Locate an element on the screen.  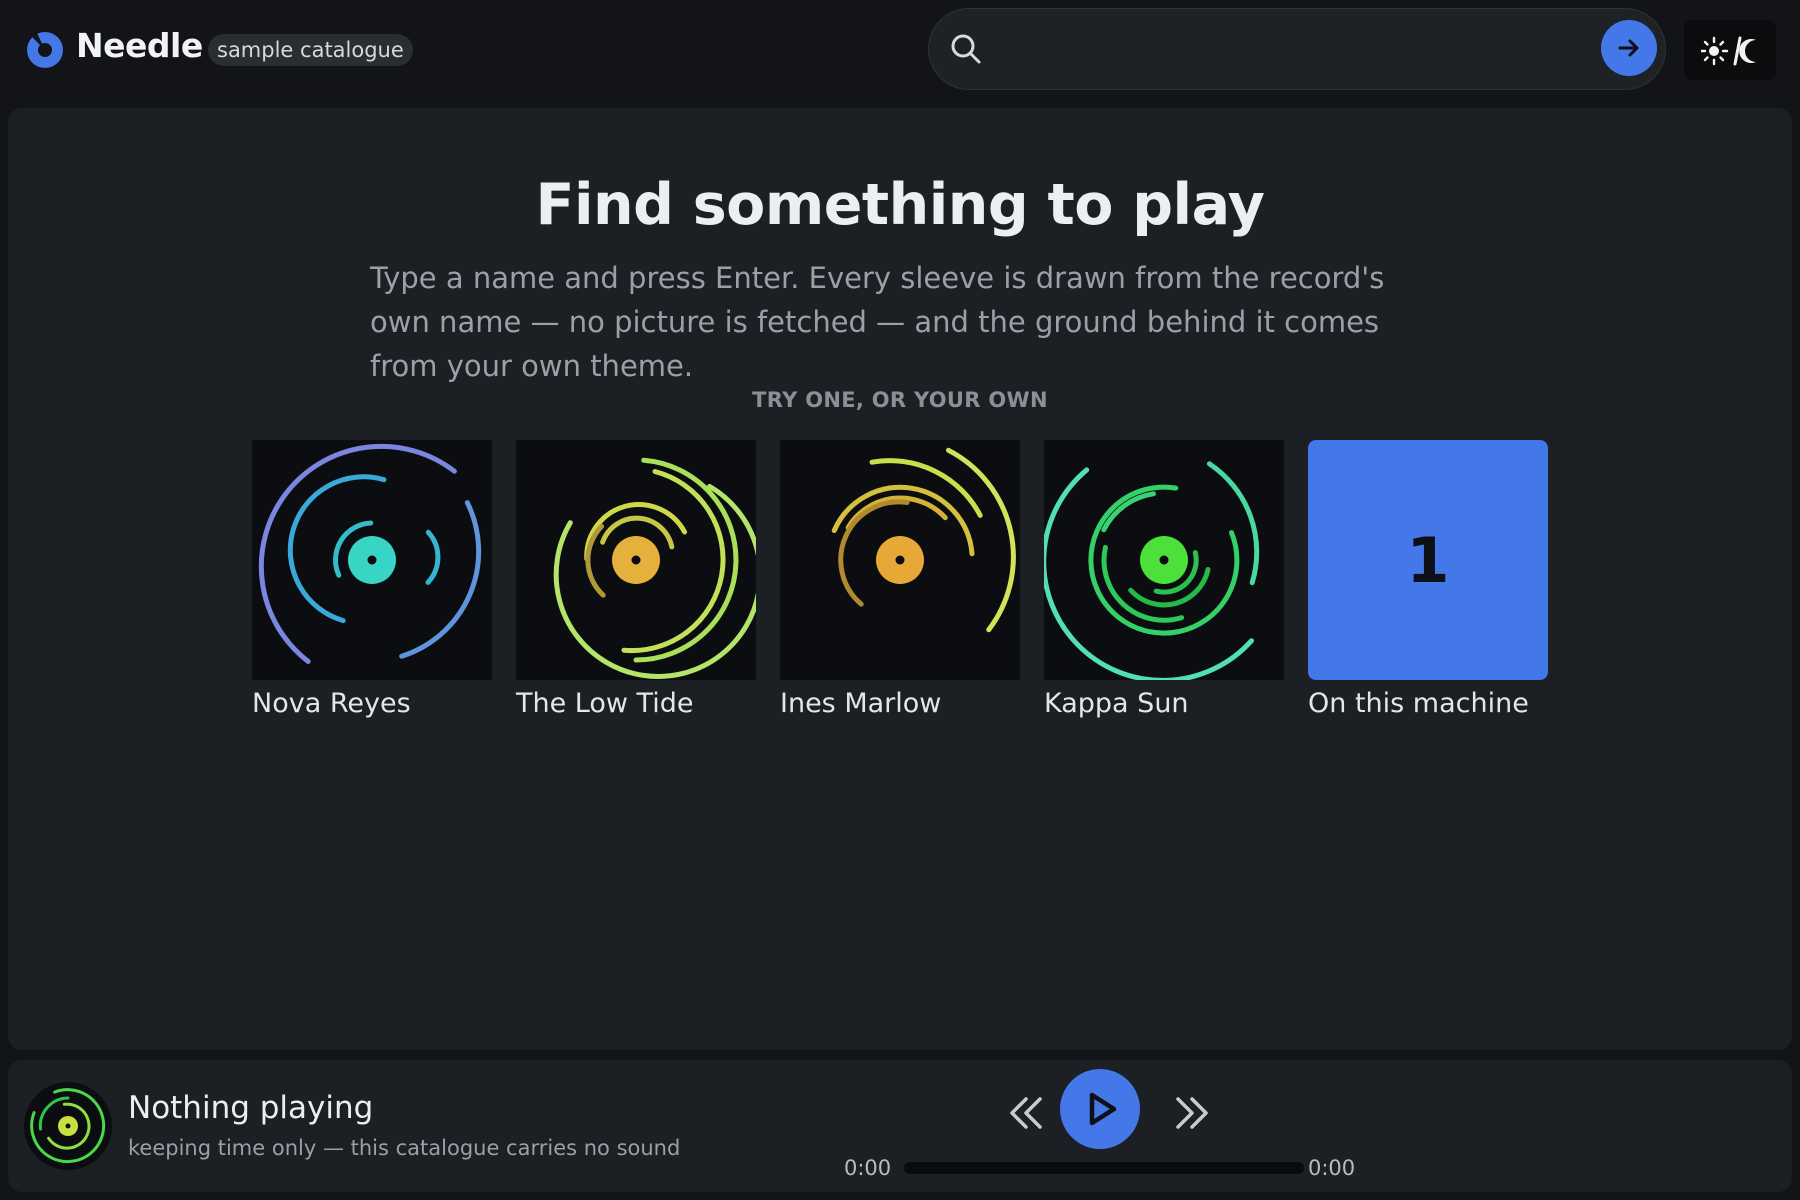
sleeve-name: Nova Reyes is located at coordinates (331, 703).